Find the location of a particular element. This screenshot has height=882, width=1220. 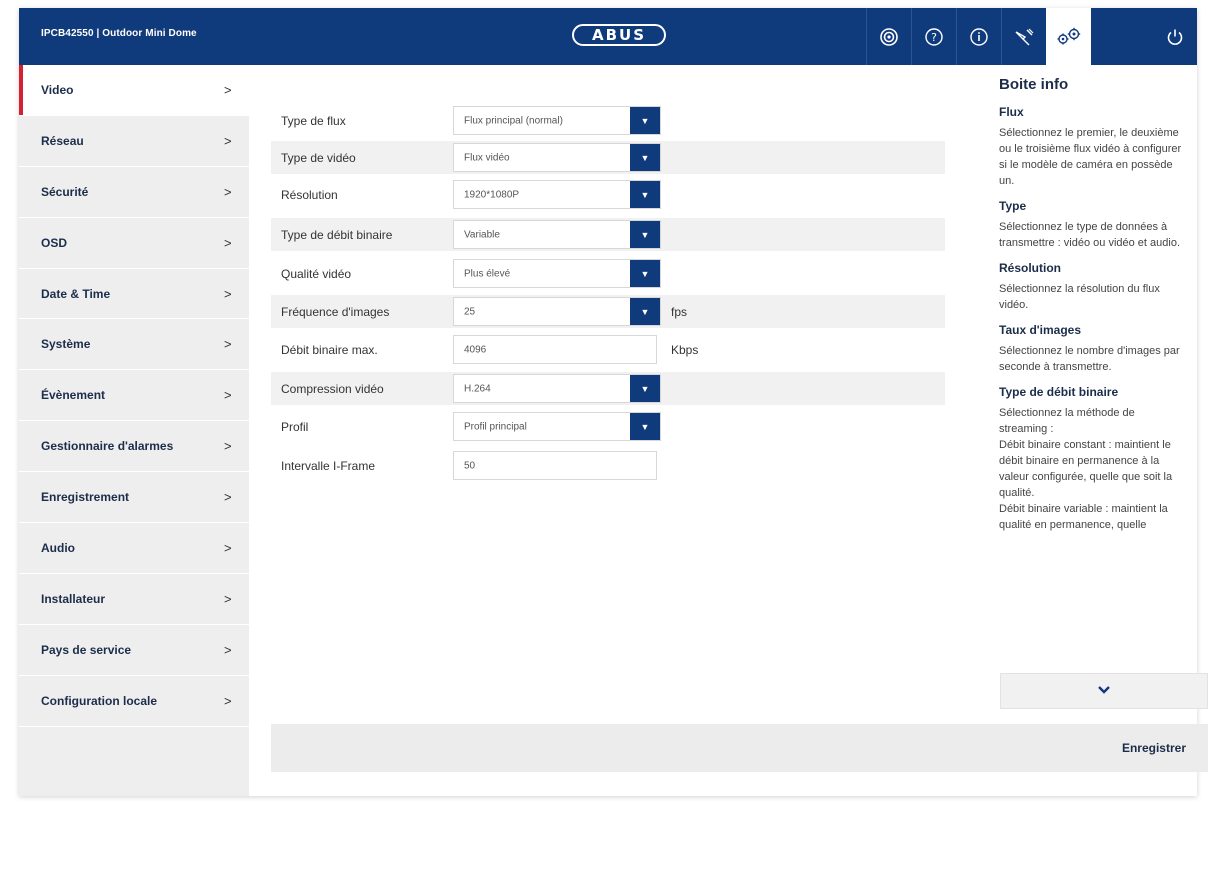

power-button is located at coordinates (1174, 36).